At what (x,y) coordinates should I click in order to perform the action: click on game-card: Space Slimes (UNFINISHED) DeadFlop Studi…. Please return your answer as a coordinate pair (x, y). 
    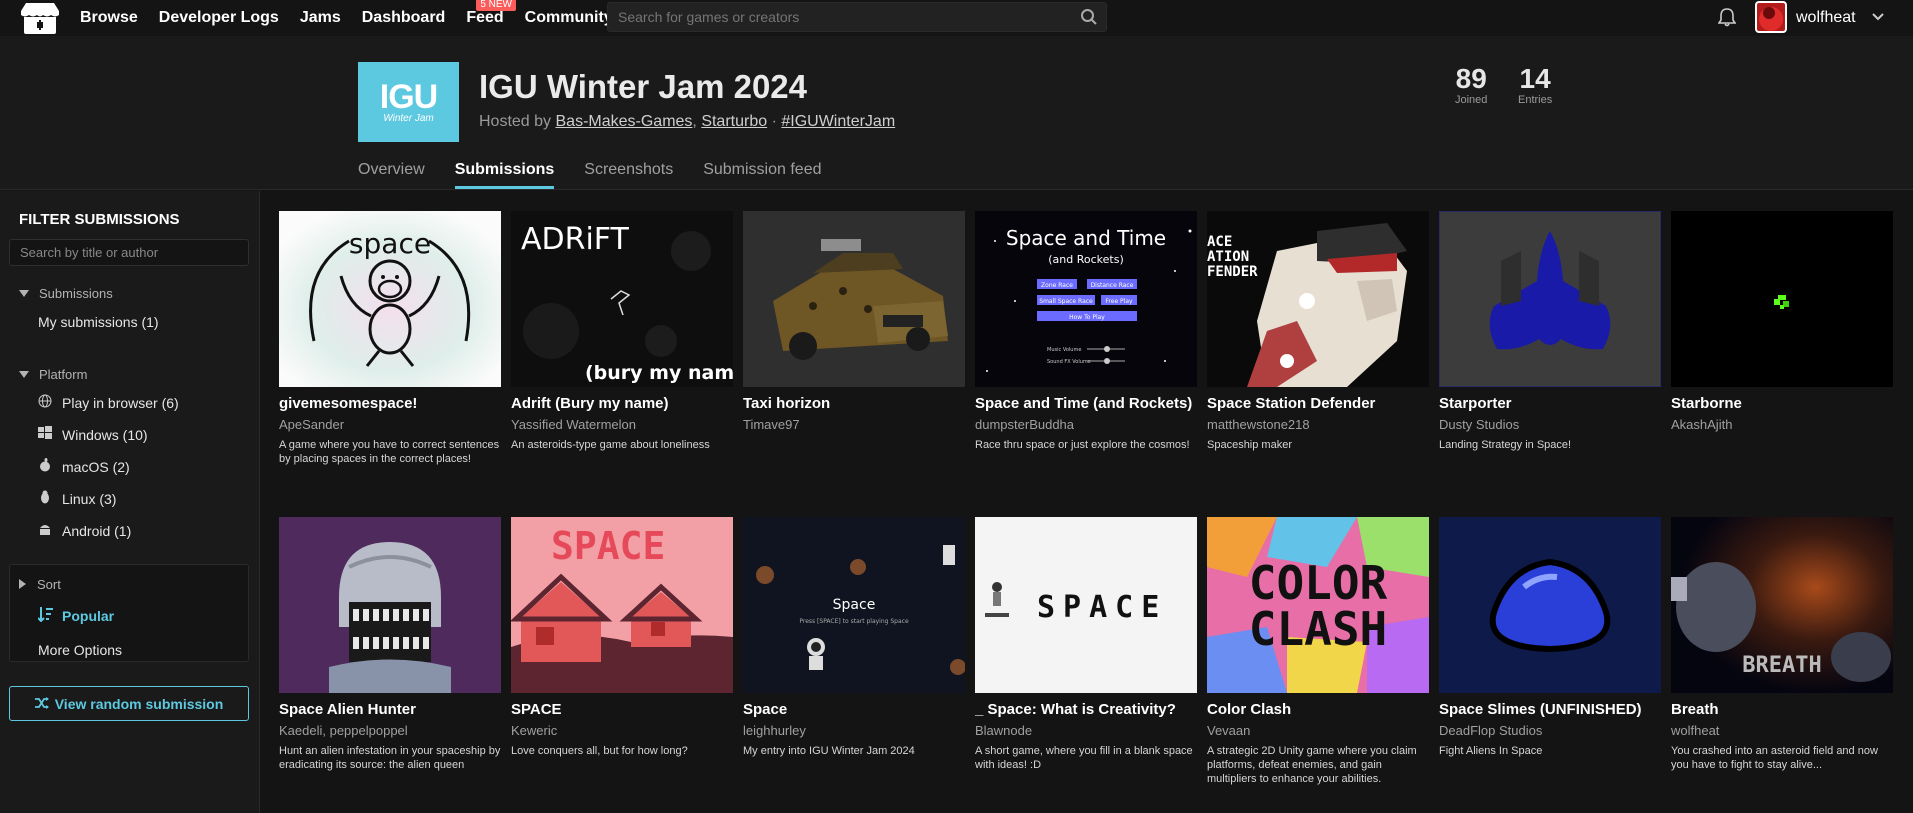
    Looking at the image, I should click on (1550, 637).